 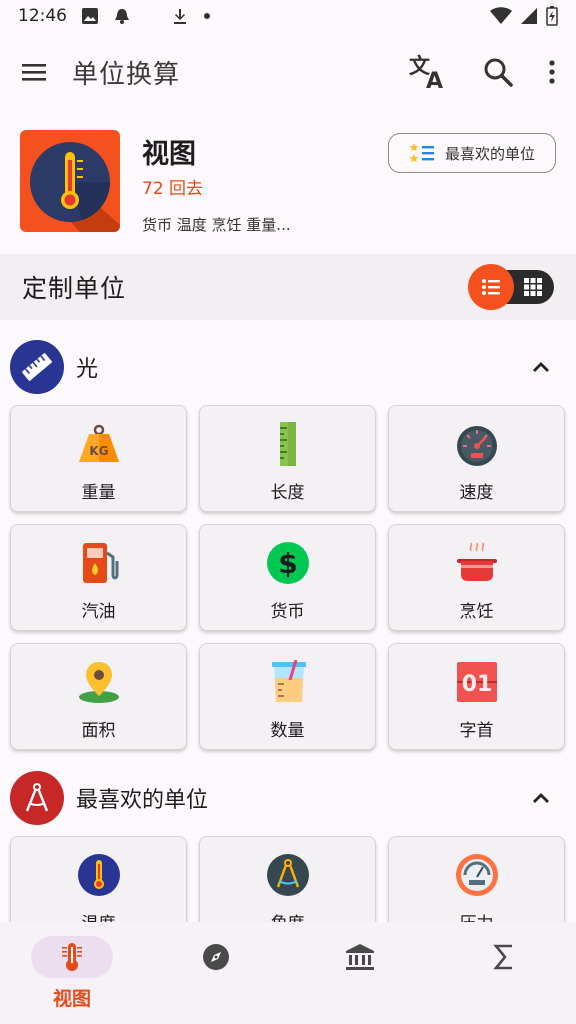 I want to click on fuel-pump-icon, so click(x=99, y=563).